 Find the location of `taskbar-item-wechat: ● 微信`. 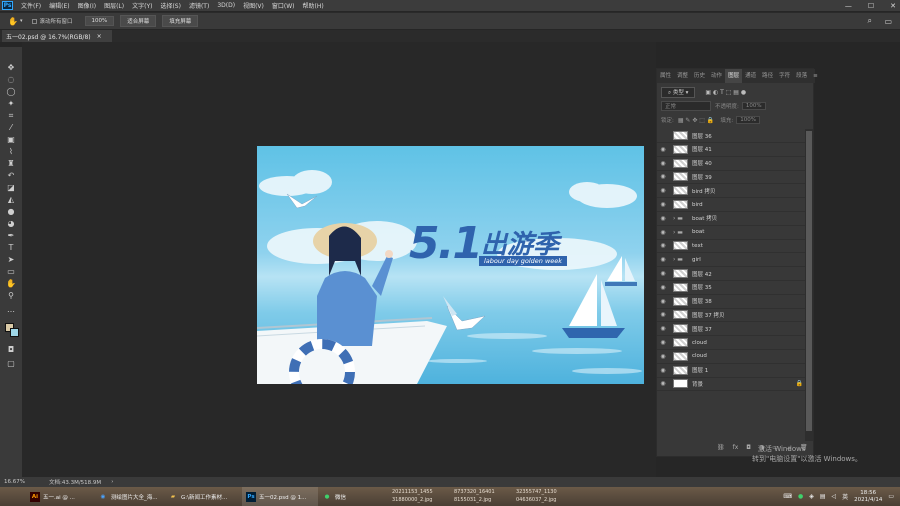

taskbar-item-wechat: ● 微信 is located at coordinates (336, 496).